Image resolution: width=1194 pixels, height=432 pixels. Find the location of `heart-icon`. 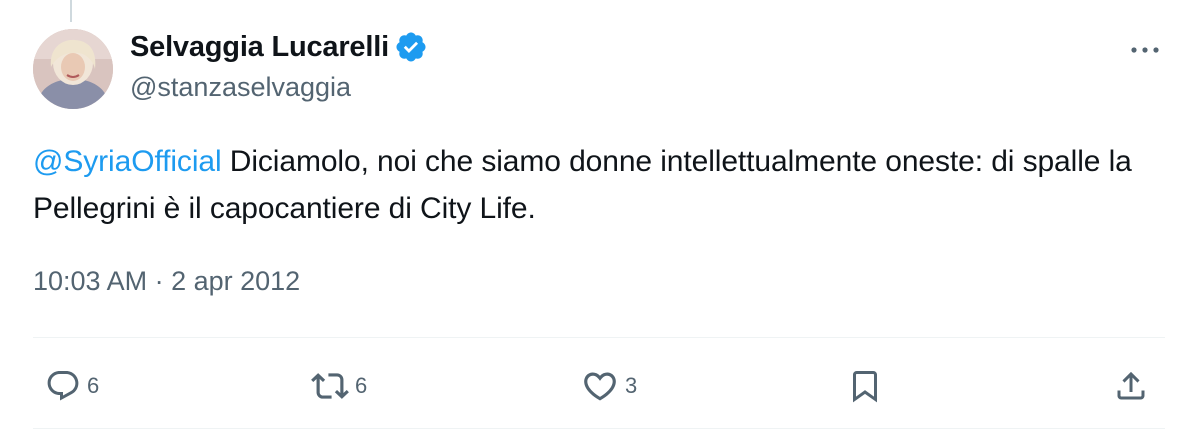

heart-icon is located at coordinates (600, 386).